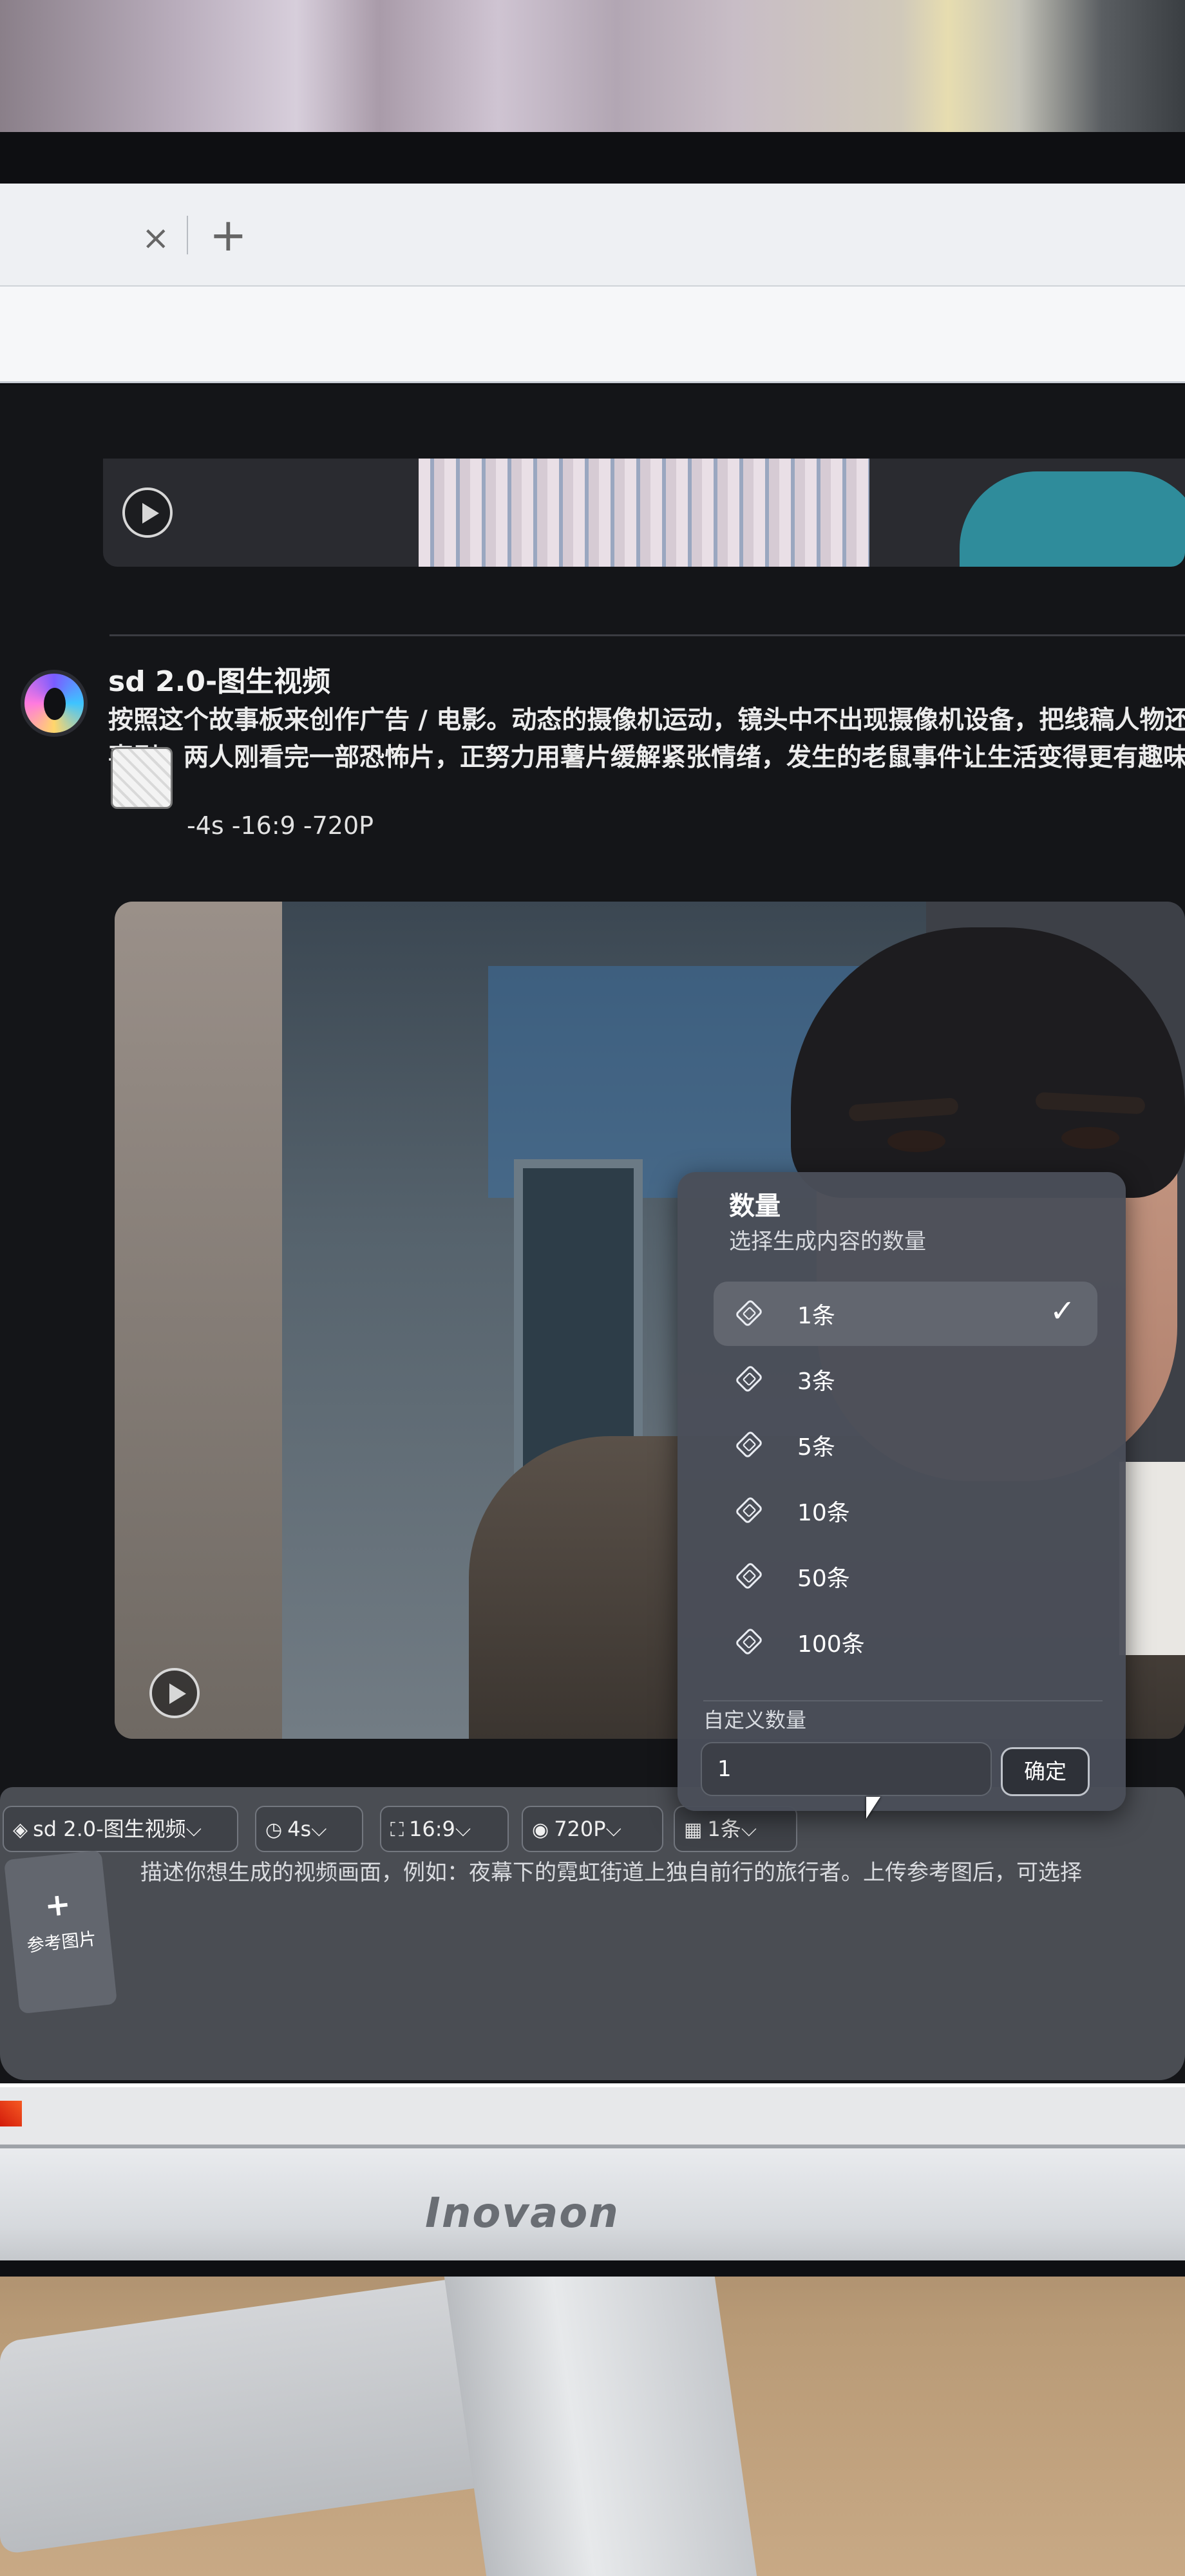 The height and width of the screenshot is (2576, 1185). What do you see at coordinates (831, 1644) in the screenshot?
I see `quantity-option-label: 100条` at bounding box center [831, 1644].